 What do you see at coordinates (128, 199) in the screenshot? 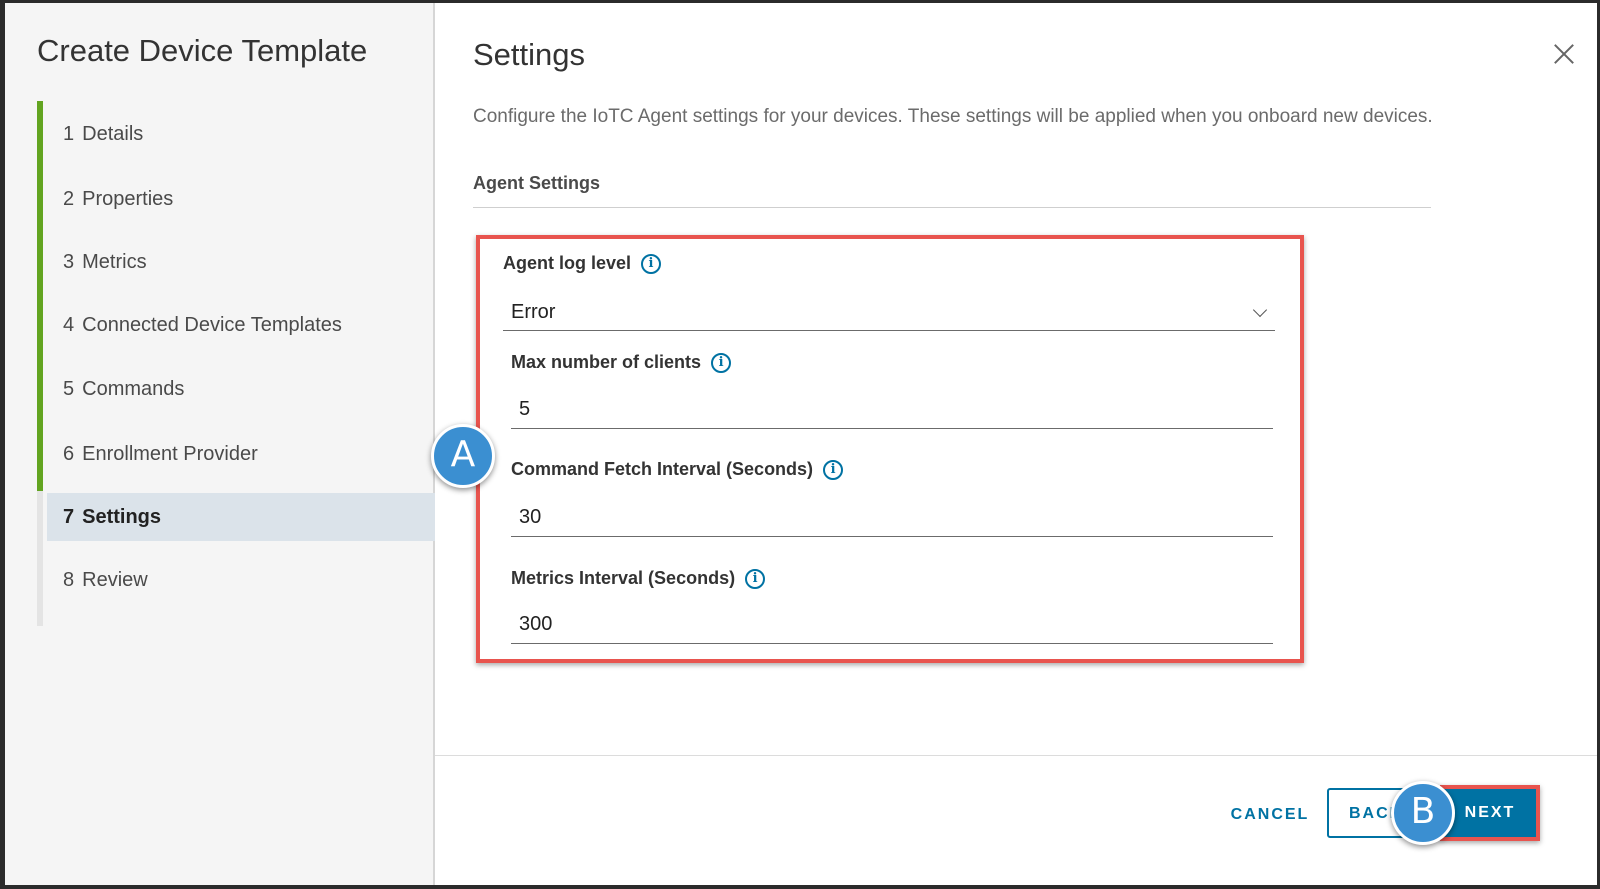
I see `step-label: Properties` at bounding box center [128, 199].